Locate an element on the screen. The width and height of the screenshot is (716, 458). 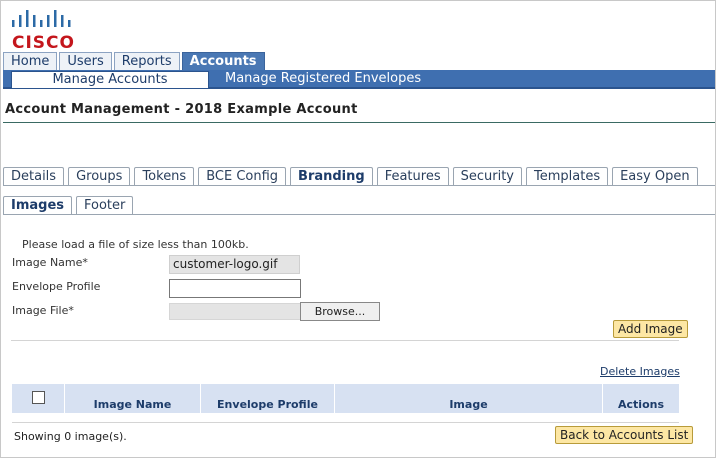
image-name-field: customer-logo.gif is located at coordinates (234, 264).